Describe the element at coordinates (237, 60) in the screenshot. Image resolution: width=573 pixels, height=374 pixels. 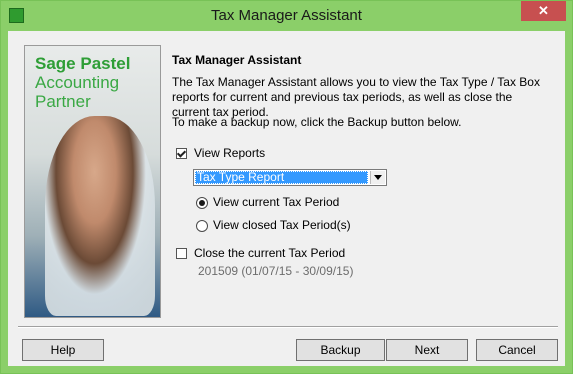
I see `content-heading: Tax Manager Assistant` at that location.